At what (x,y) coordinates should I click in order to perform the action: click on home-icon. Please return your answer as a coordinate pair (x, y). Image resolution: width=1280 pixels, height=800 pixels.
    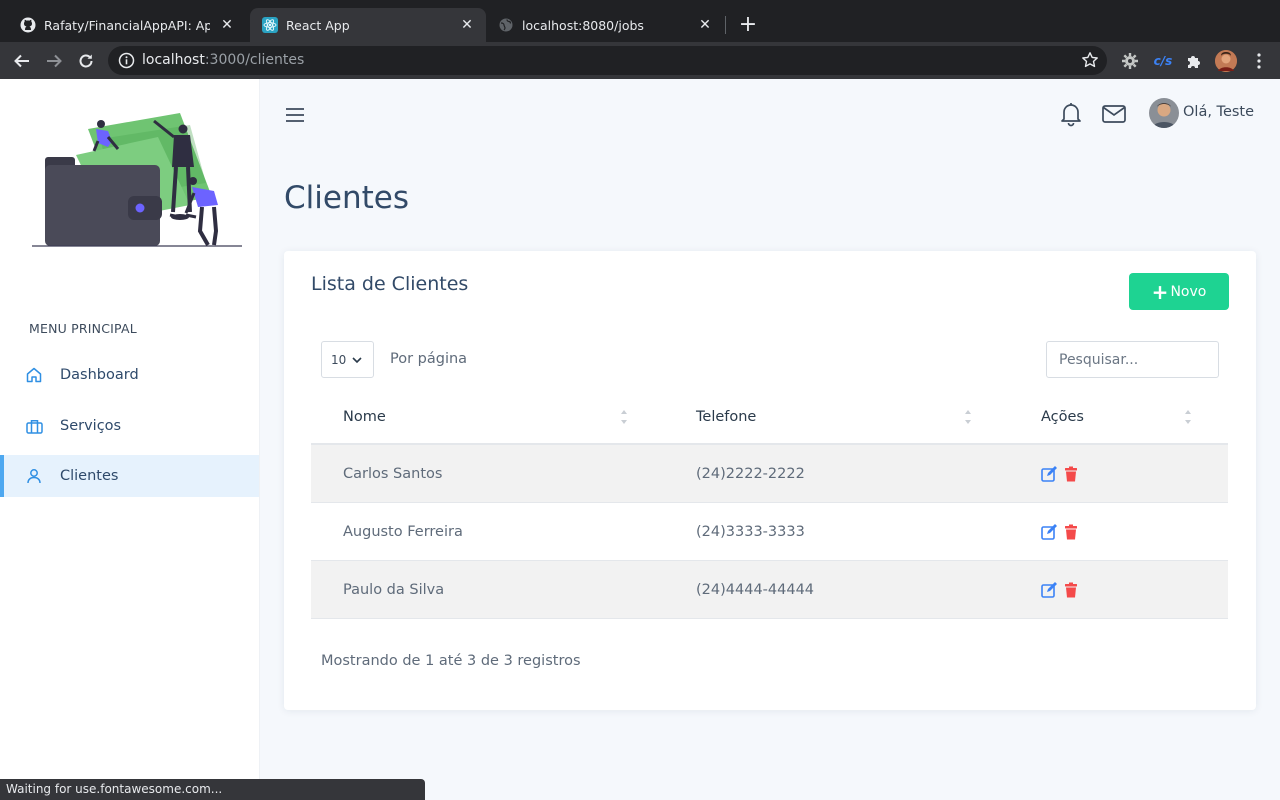
    Looking at the image, I should click on (34, 375).